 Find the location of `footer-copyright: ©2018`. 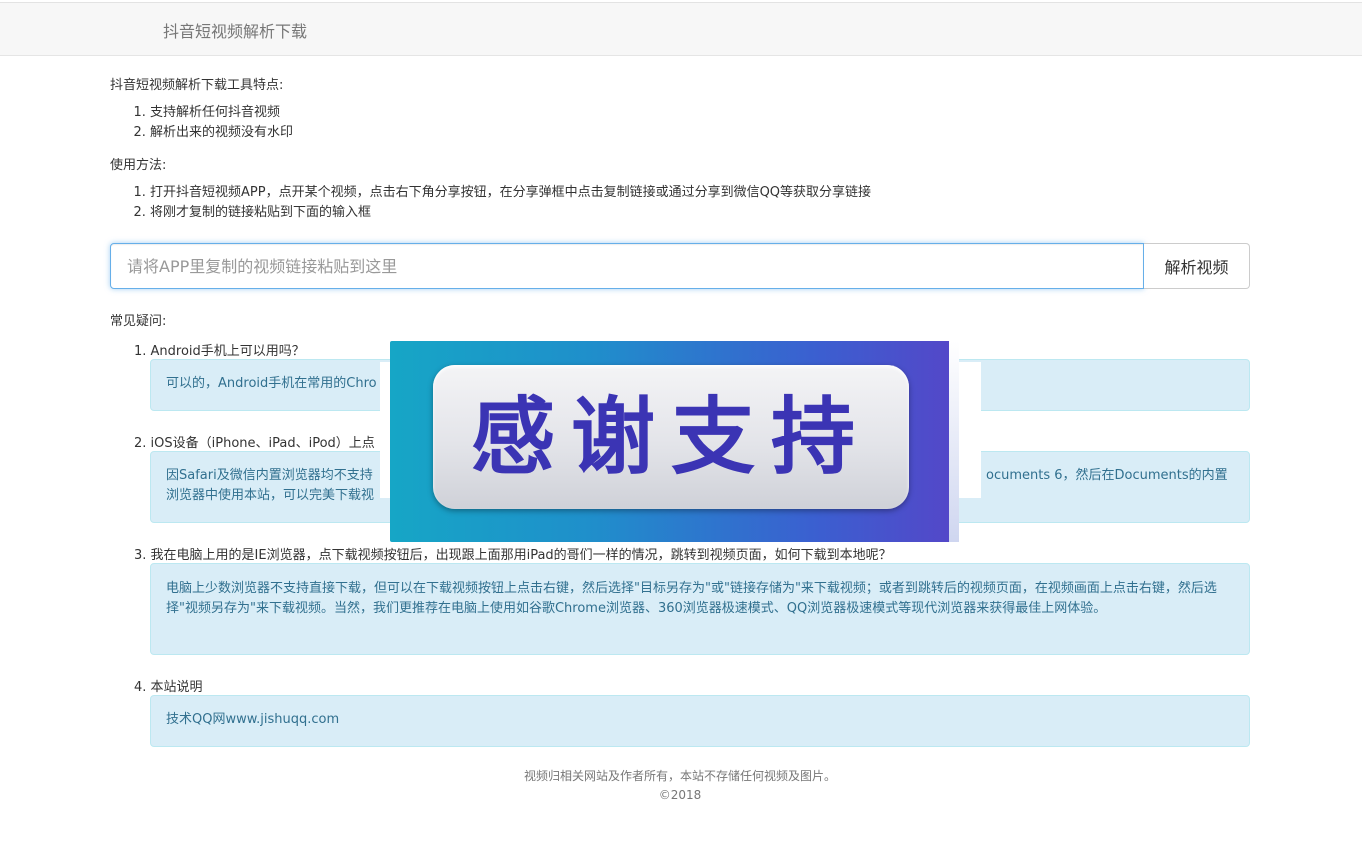

footer-copyright: ©2018 is located at coordinates (680, 795).